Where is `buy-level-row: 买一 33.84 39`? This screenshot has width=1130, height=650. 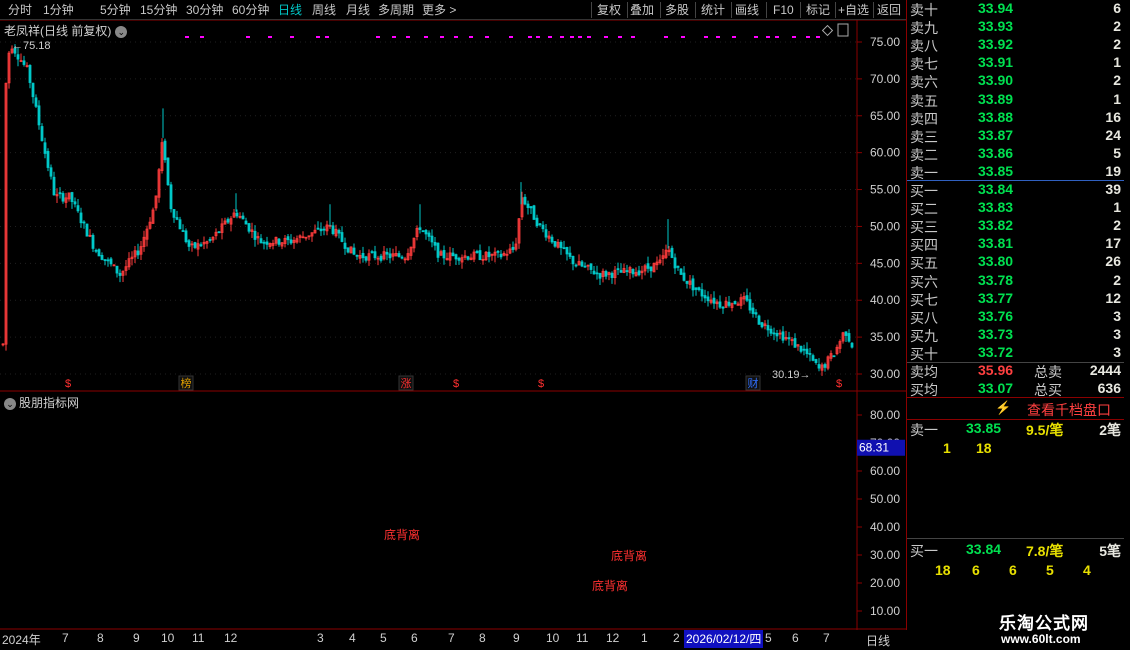
buy-level-row: 买一 33.84 39 is located at coordinates (1016, 190).